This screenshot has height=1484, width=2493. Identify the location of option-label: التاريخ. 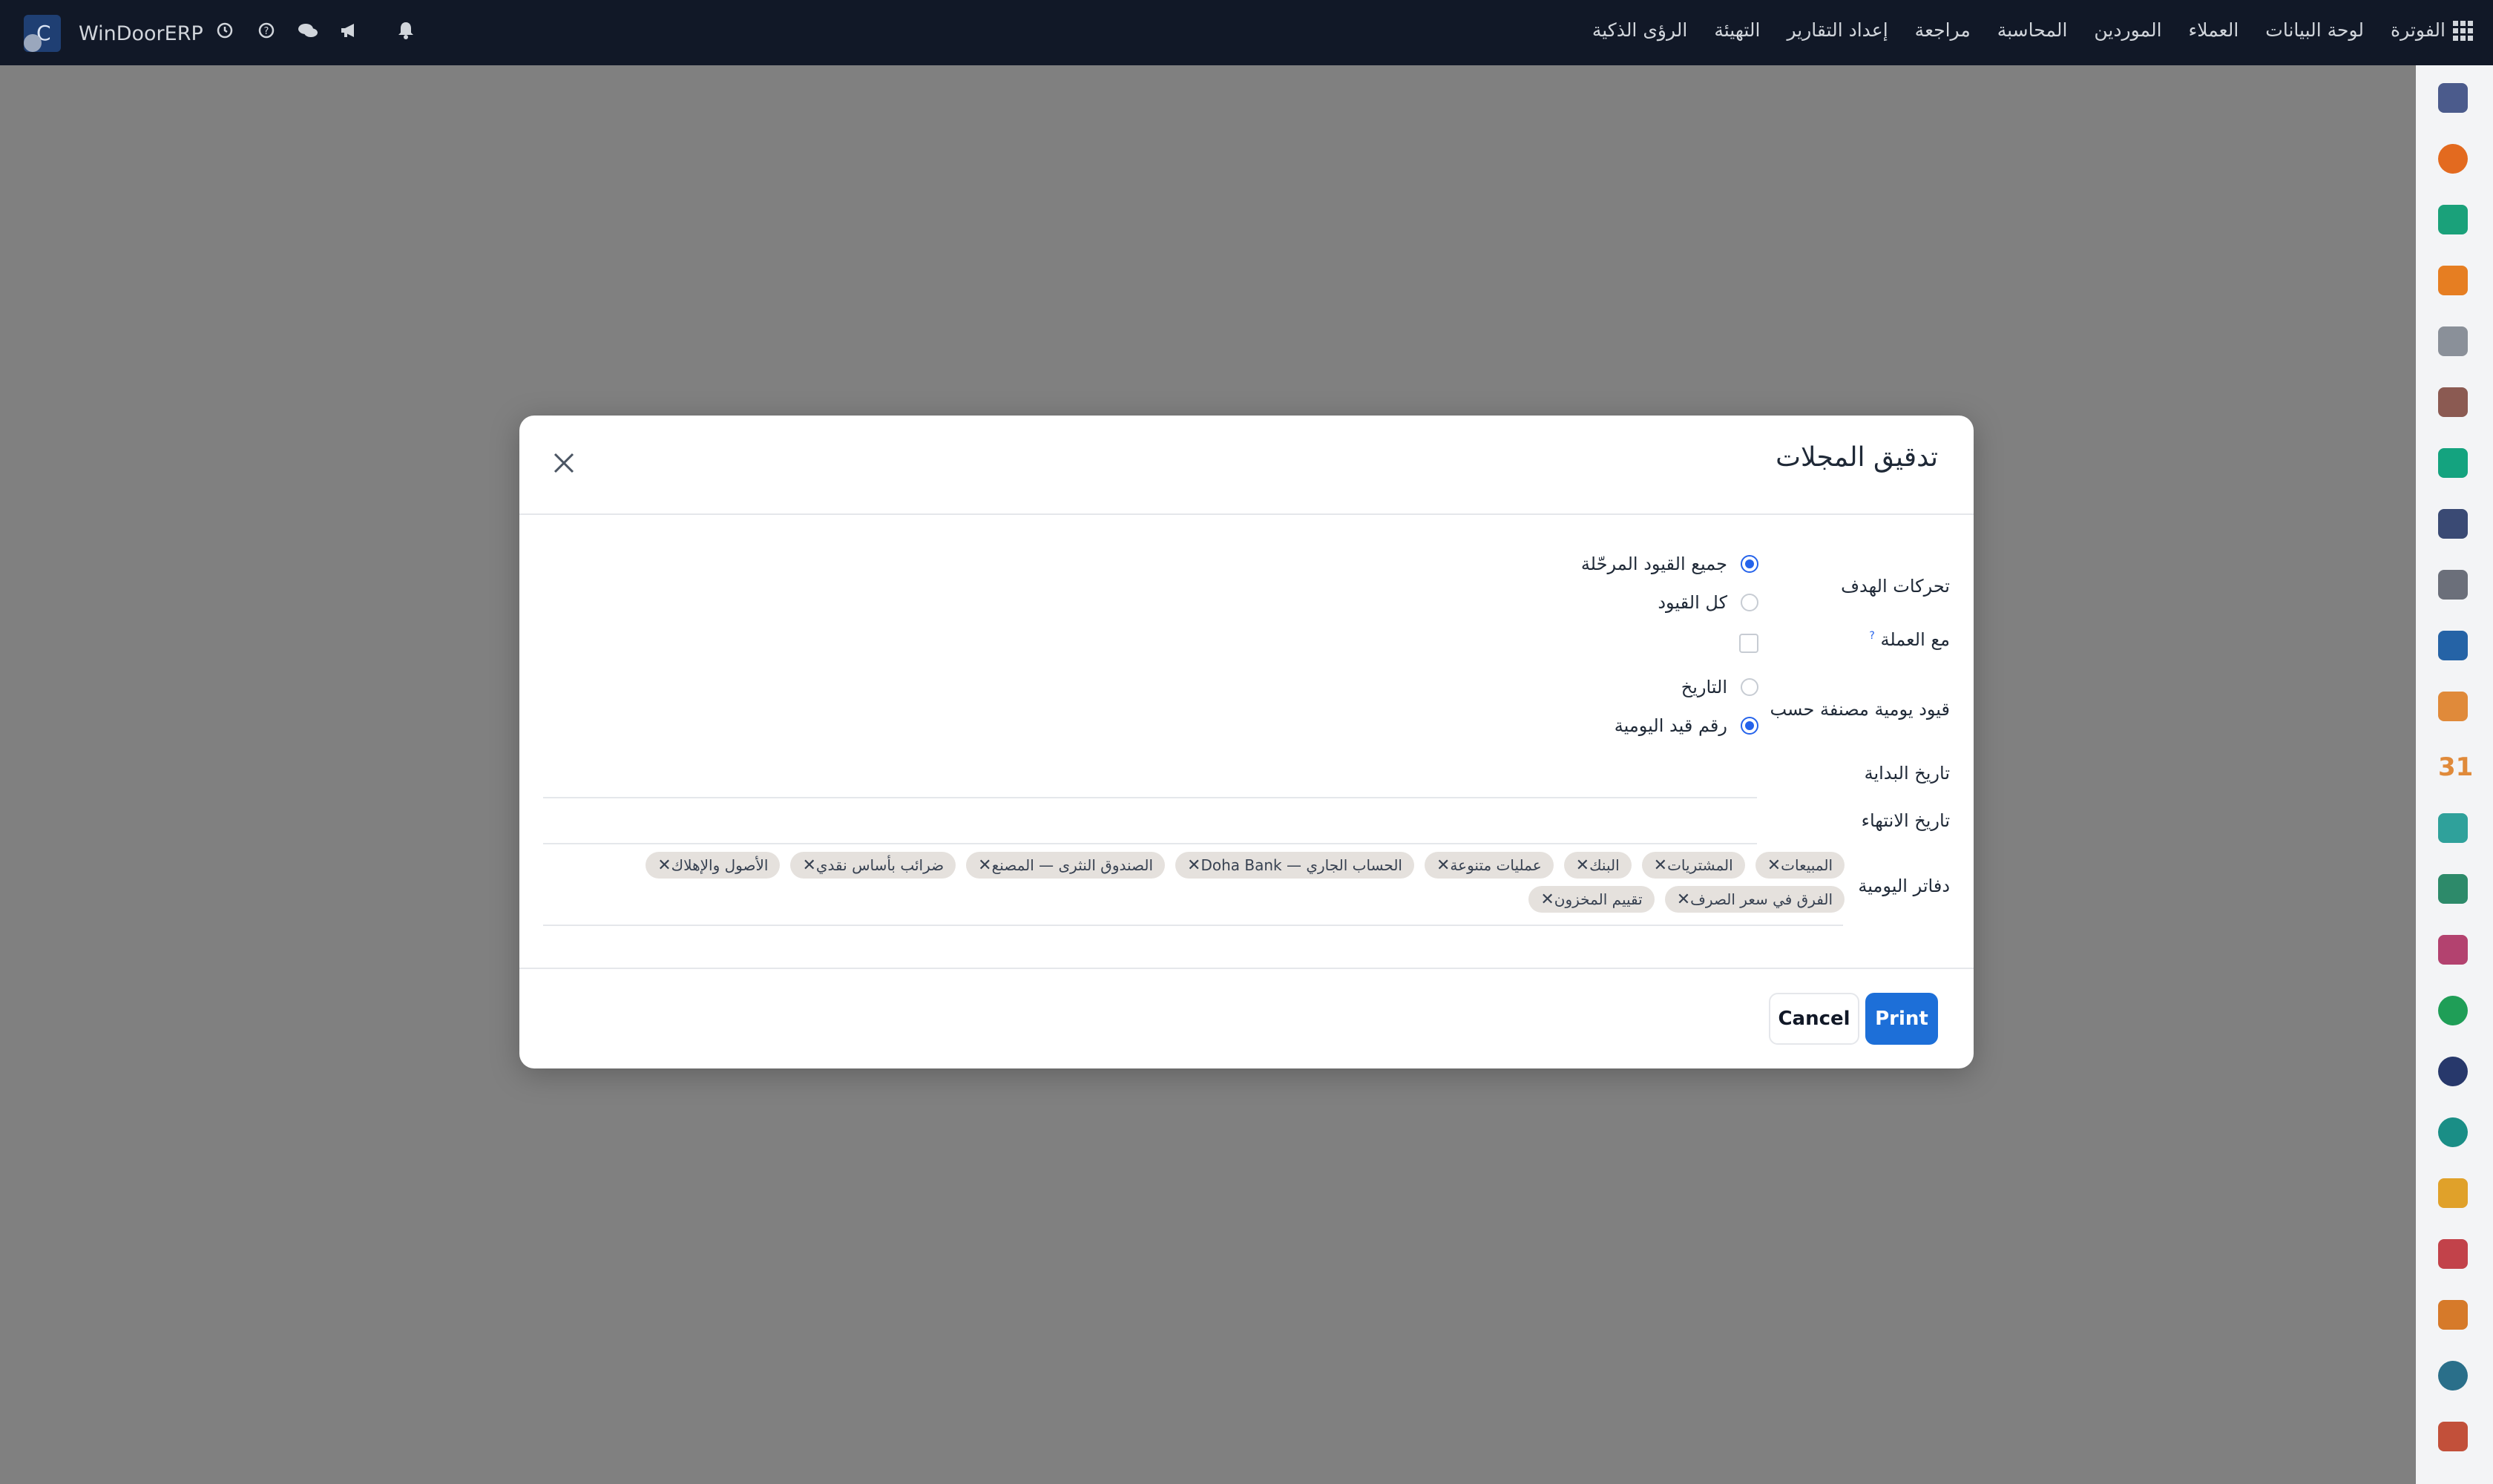
(1704, 687).